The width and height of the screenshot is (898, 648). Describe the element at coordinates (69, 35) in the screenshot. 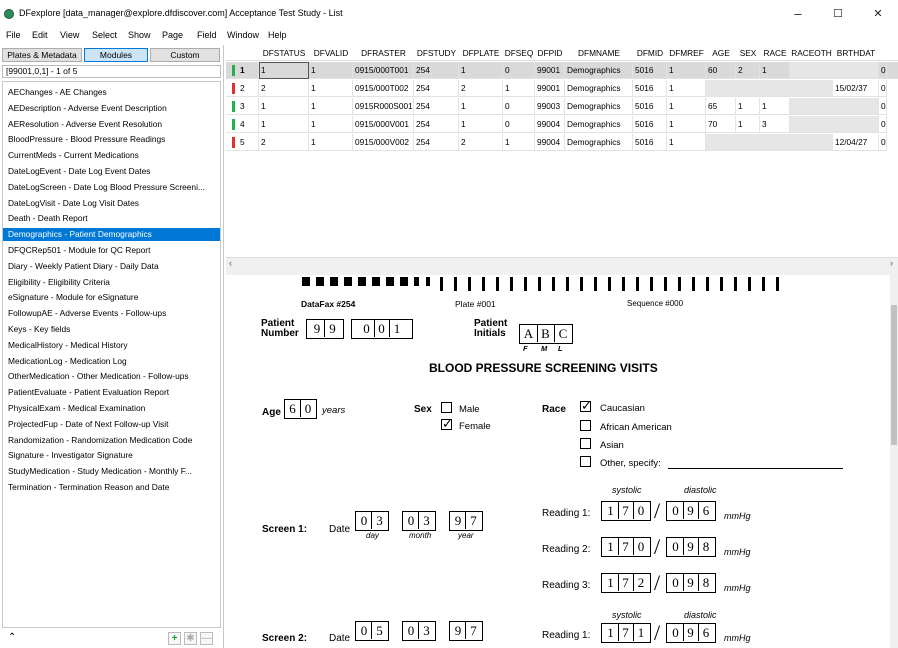

I see `menu-view: View` at that location.